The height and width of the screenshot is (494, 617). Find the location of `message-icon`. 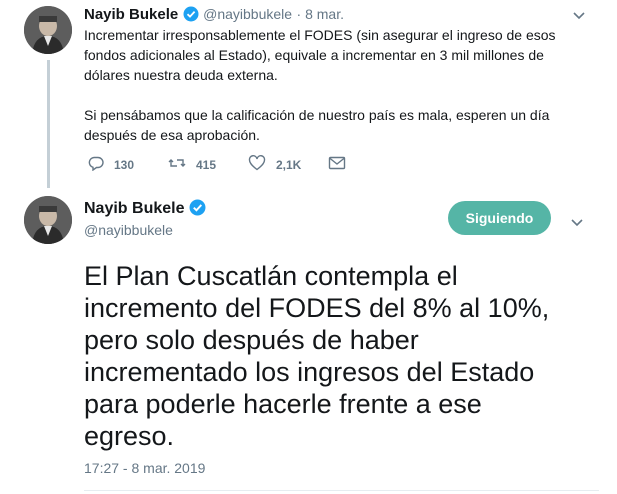

message-icon is located at coordinates (342, 164).